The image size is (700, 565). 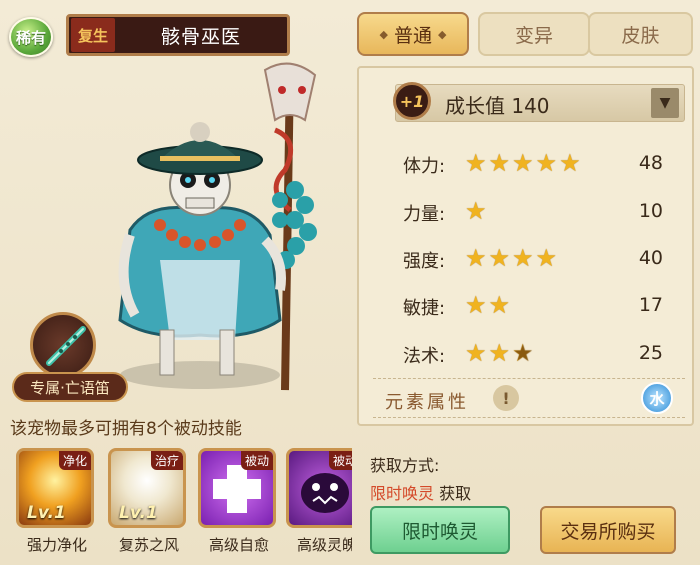 What do you see at coordinates (200, 36) in the screenshot?
I see `pet-name: 骸骨巫医` at bounding box center [200, 36].